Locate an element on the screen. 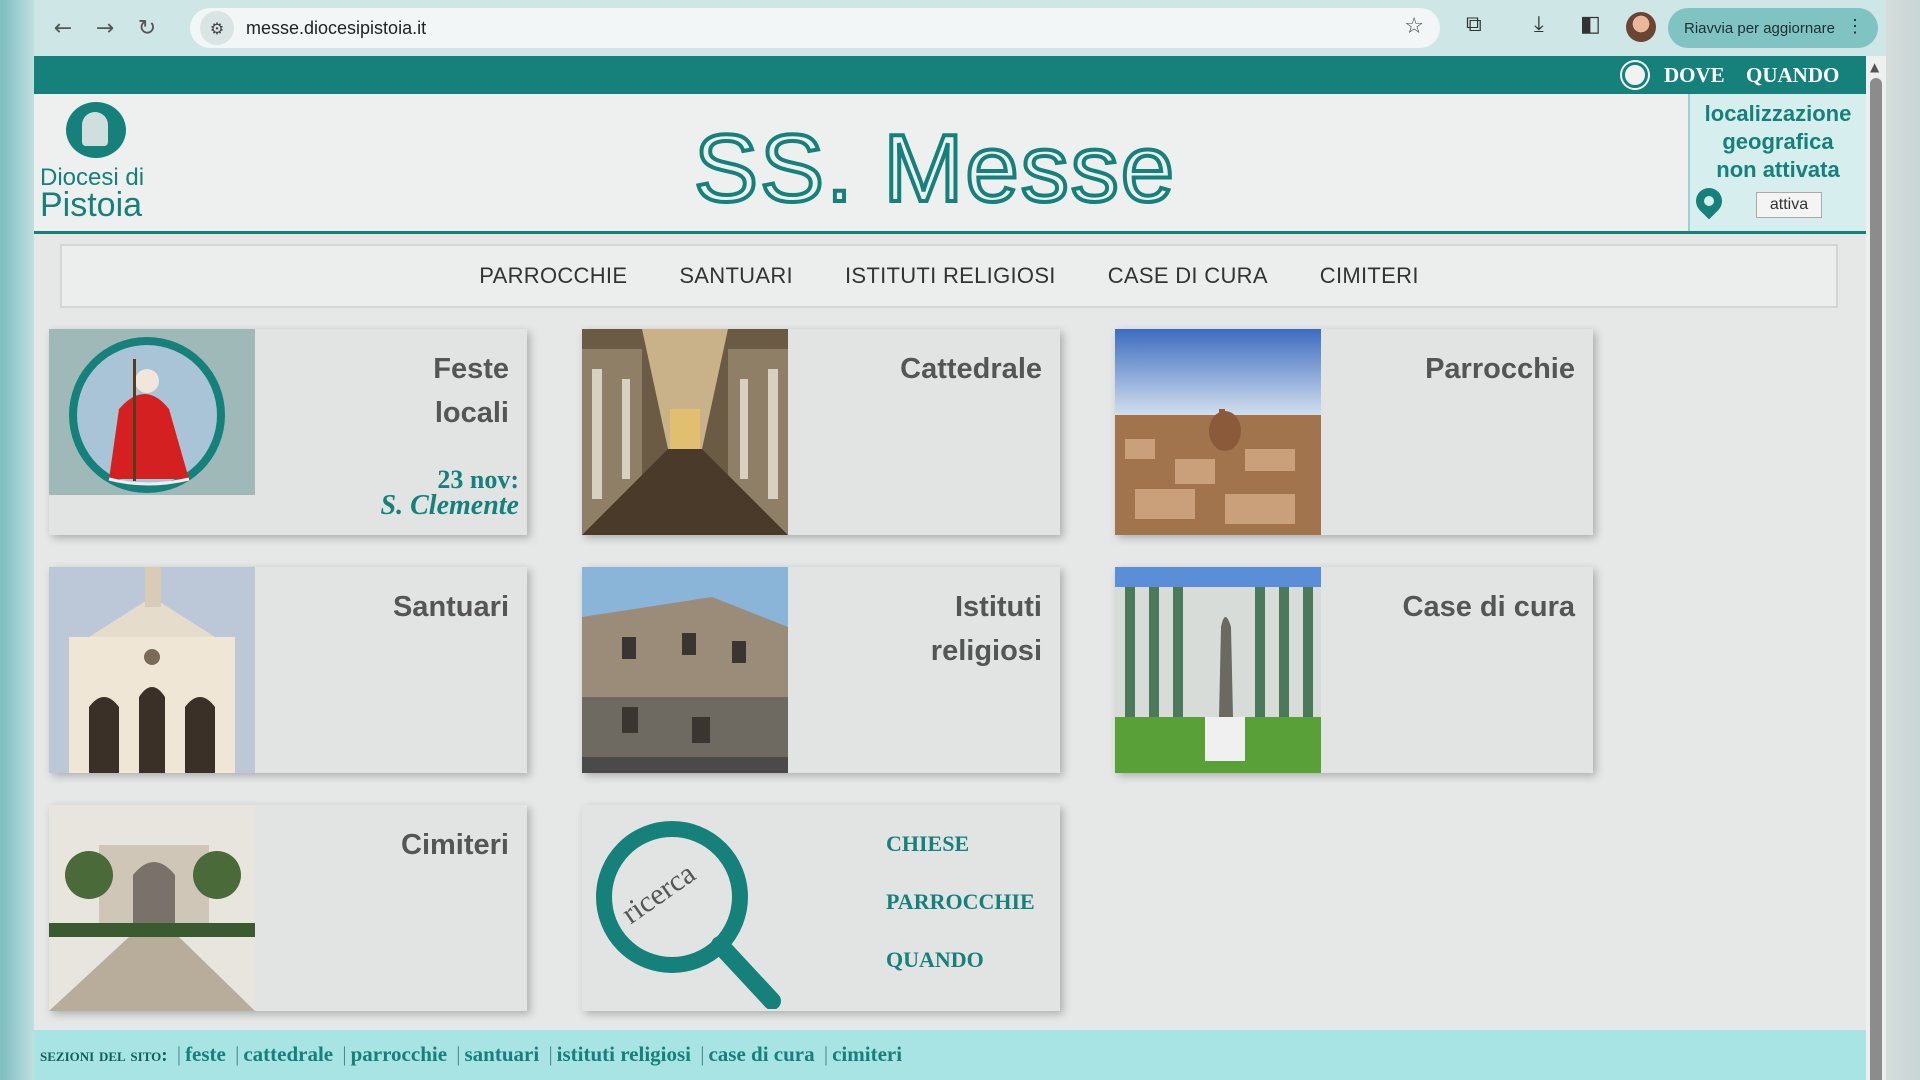 The height and width of the screenshot is (1080, 1920). footer-label: sezioni del sito: is located at coordinates (104, 1055).